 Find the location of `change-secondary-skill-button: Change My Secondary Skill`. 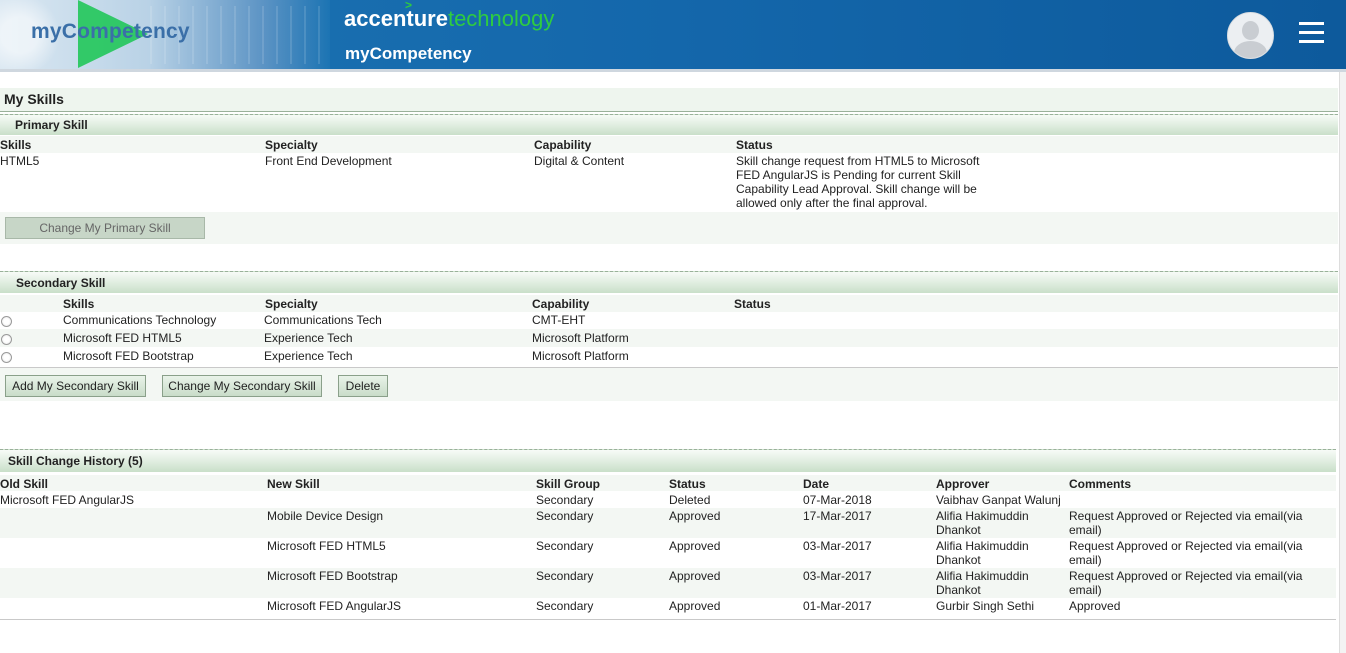

change-secondary-skill-button: Change My Secondary Skill is located at coordinates (242, 386).